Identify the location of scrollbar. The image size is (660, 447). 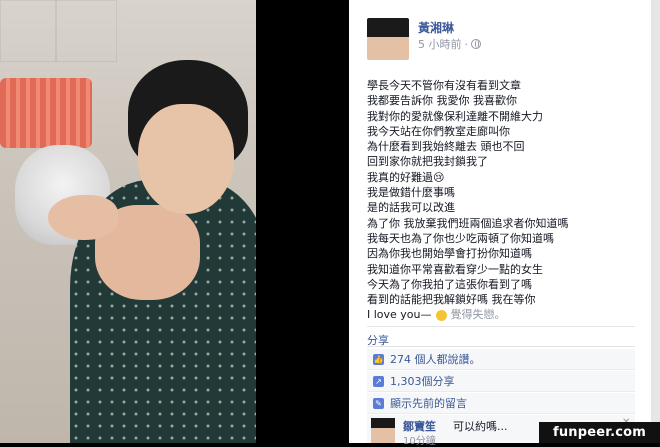
(655, 221).